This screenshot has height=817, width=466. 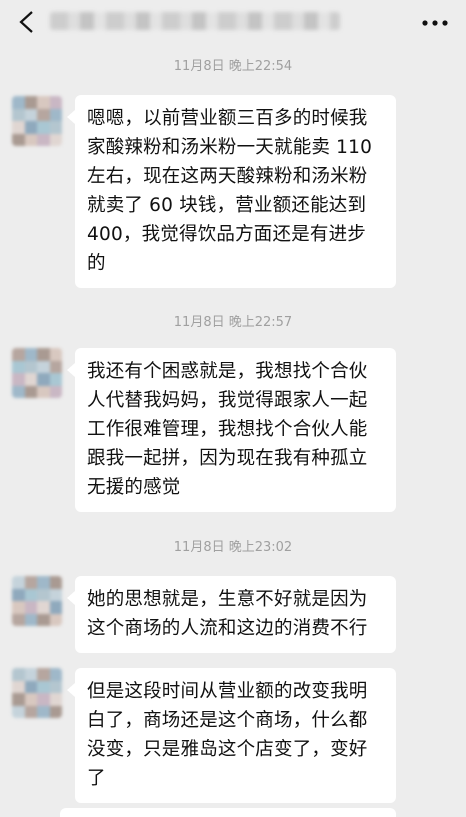 What do you see at coordinates (233, 66) in the screenshot?
I see `message-timestamp: 11月8日 晚上22:54` at bounding box center [233, 66].